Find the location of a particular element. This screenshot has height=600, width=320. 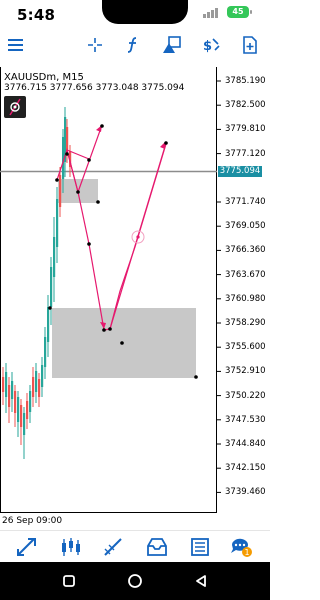

price-label: 3758.290 is located at coordinates (245, 323).